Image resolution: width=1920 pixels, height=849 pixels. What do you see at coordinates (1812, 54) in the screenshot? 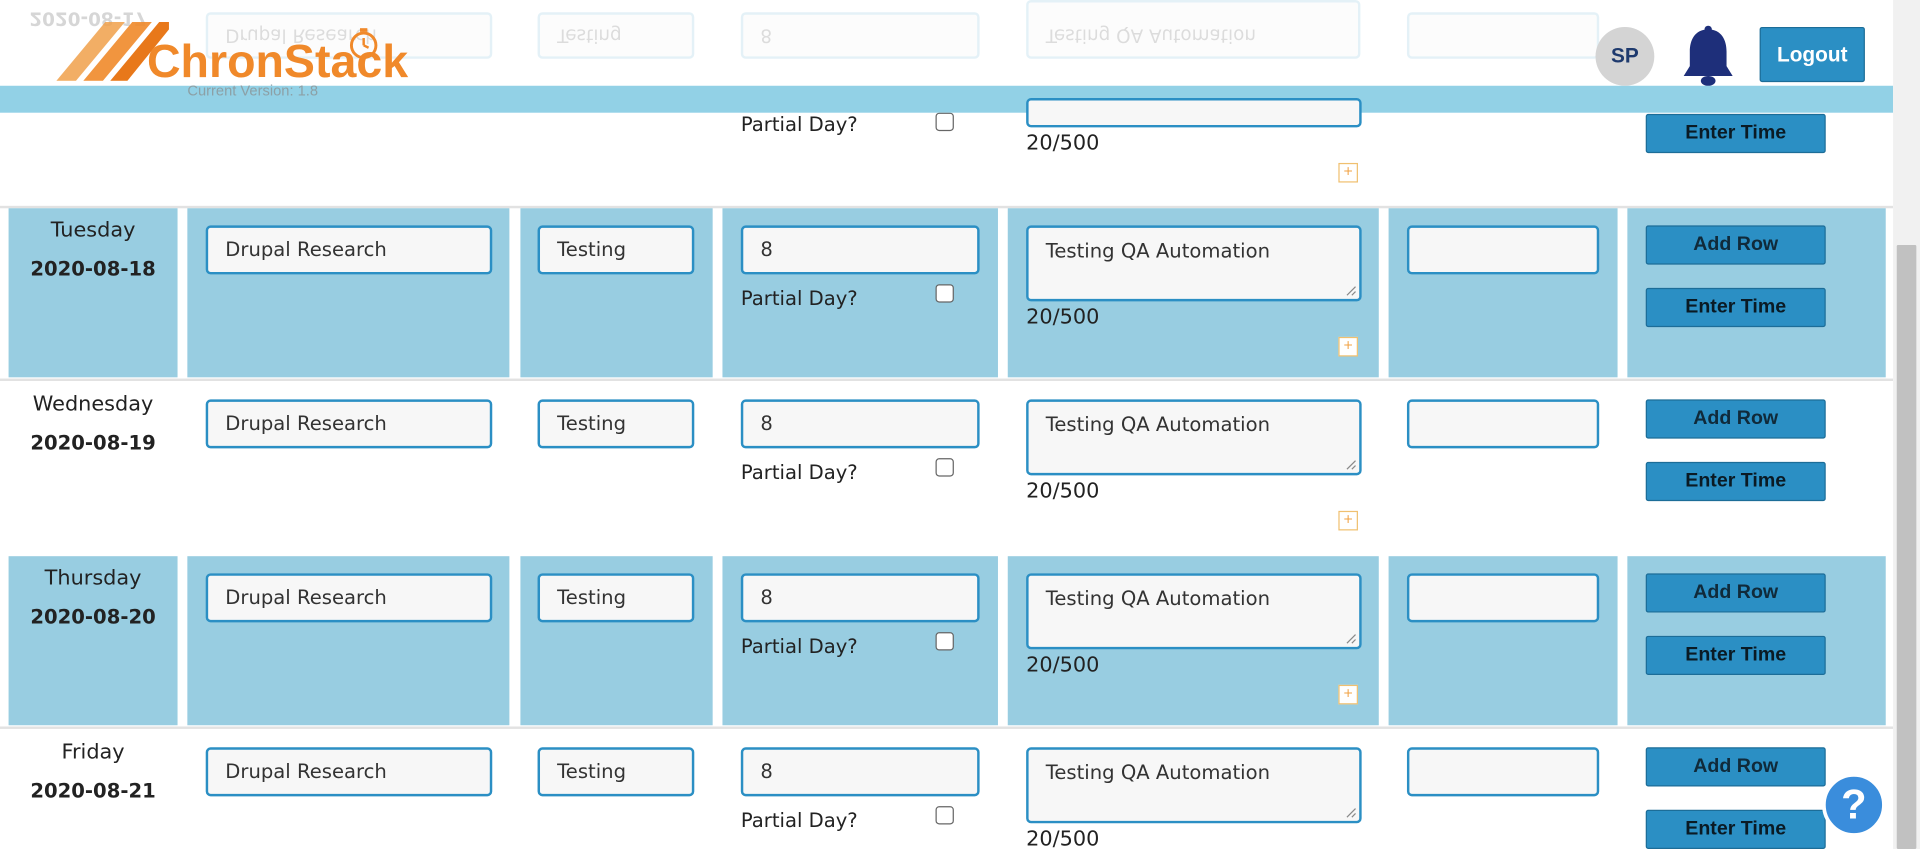
I see `logout-button: Logout` at bounding box center [1812, 54].